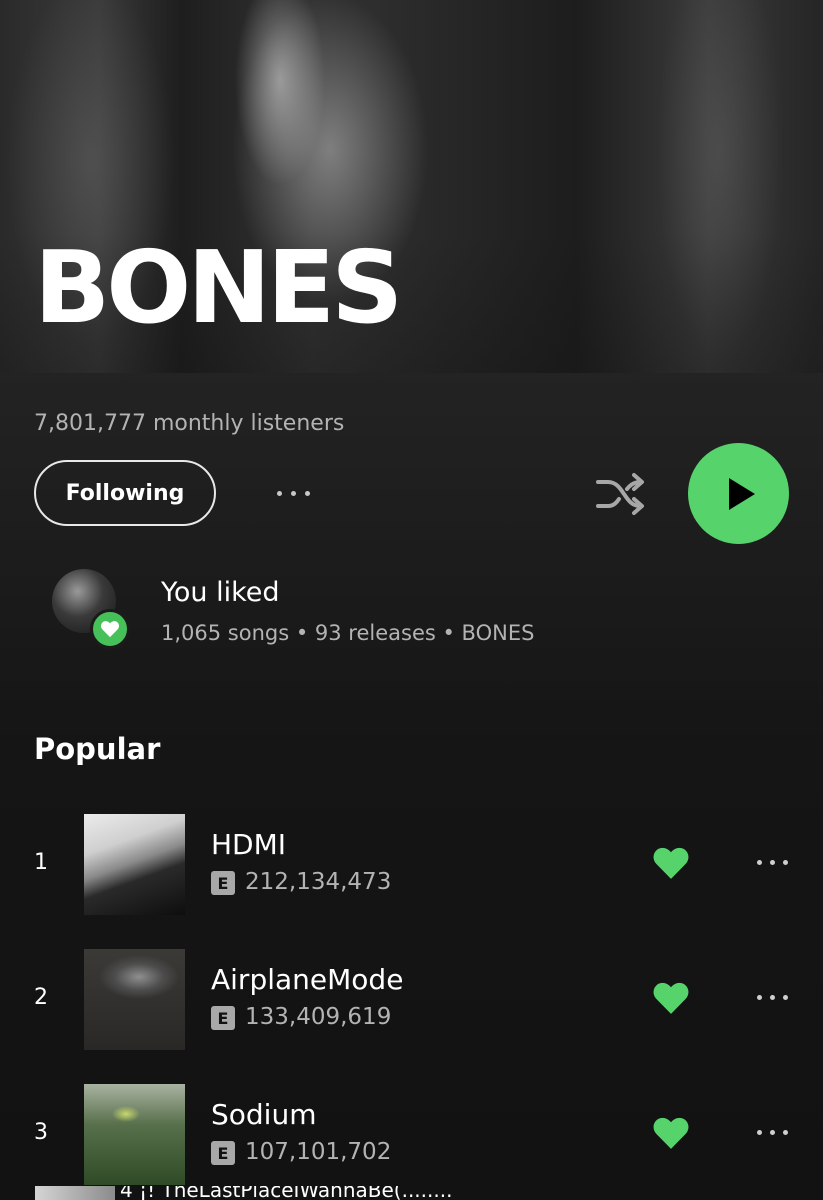  Describe the element at coordinates (348, 633) in the screenshot. I see `liked-meta: 1,065 songs • 93 releases • BONES` at that location.